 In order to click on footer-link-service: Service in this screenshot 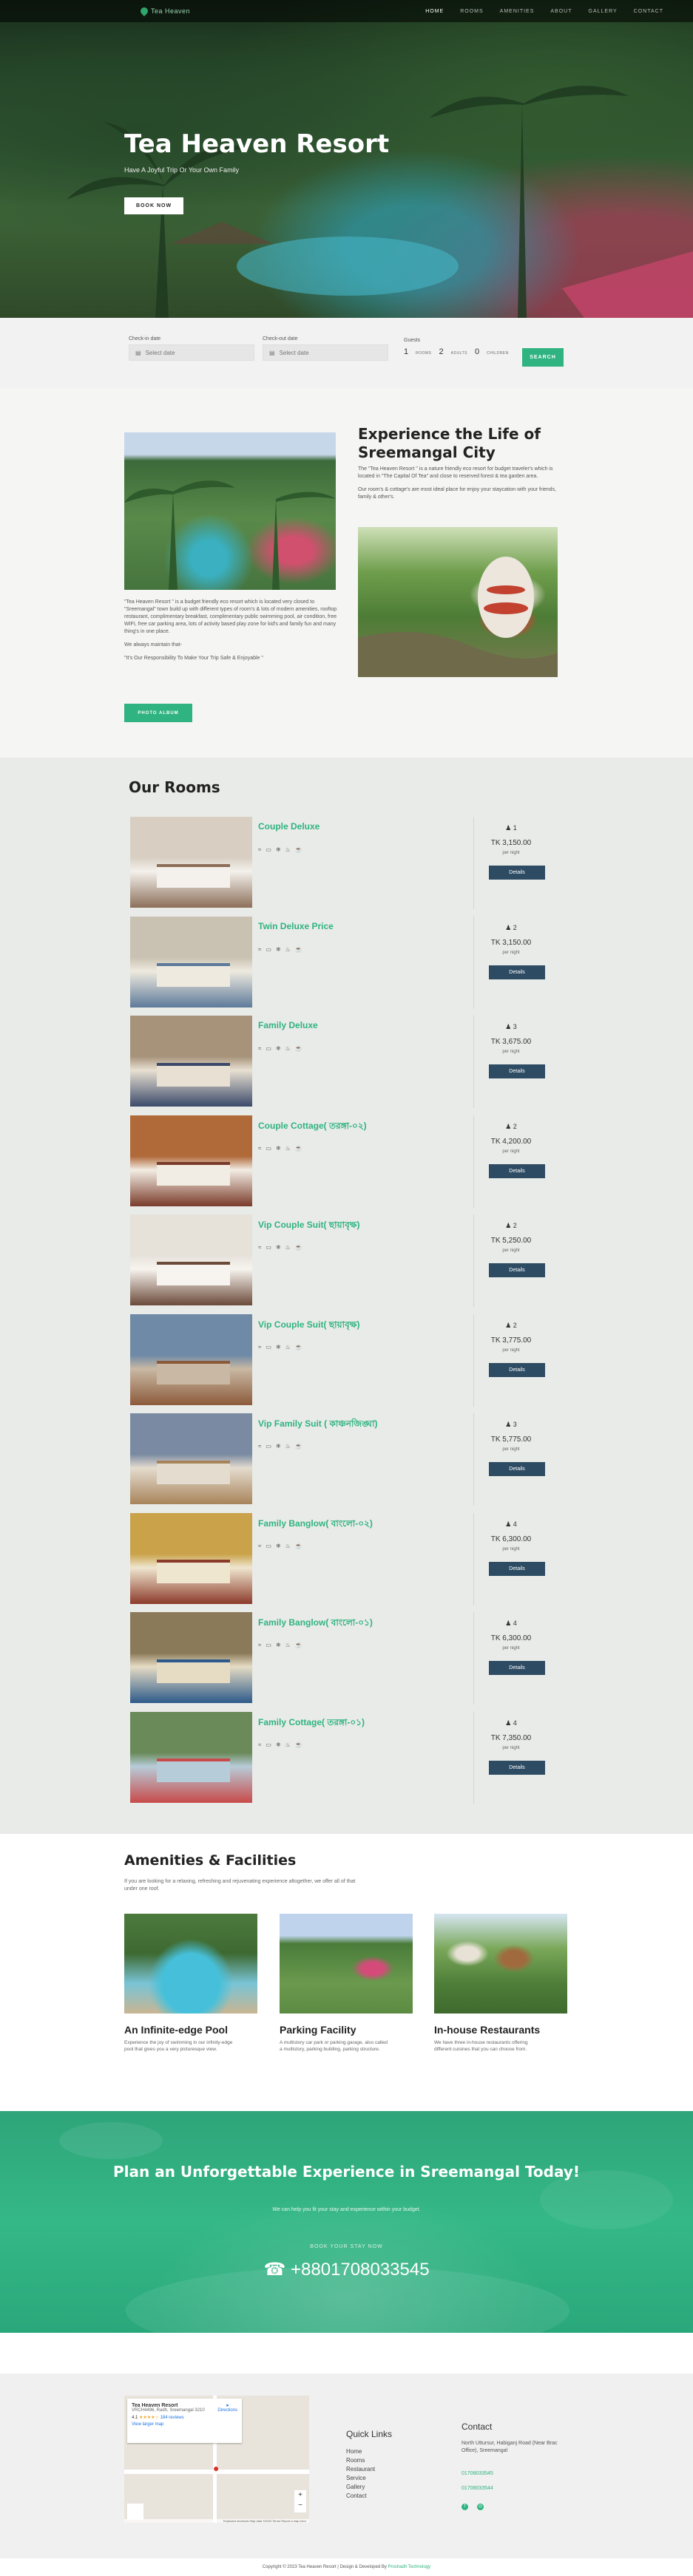, I will do `click(360, 2478)`.